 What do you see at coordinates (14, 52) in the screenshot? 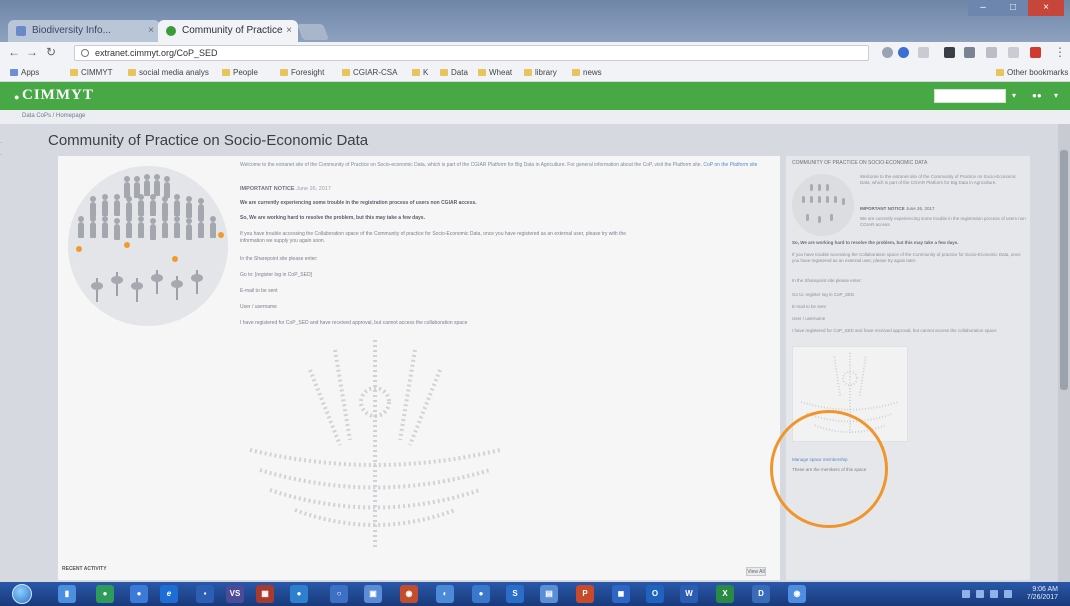
I see `back-arrow-icon: ←` at bounding box center [14, 52].